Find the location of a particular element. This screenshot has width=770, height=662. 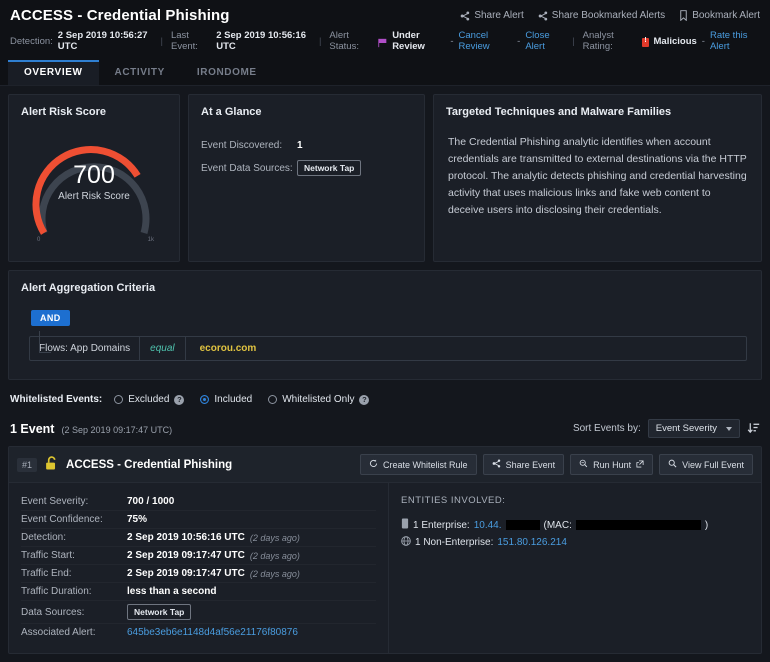

gauge-min-label: 0 is located at coordinates (39, 240).